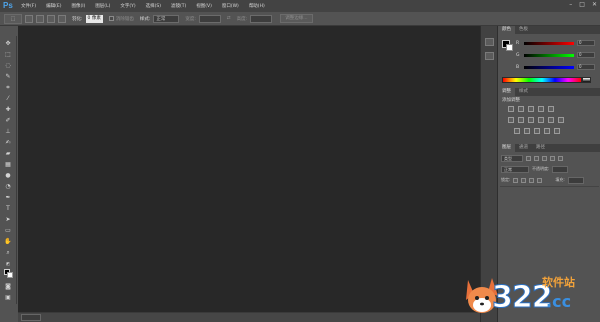 The width and height of the screenshot is (600, 322). What do you see at coordinates (523, 30) in the screenshot?
I see `tab-swatches: 色板` at bounding box center [523, 30].